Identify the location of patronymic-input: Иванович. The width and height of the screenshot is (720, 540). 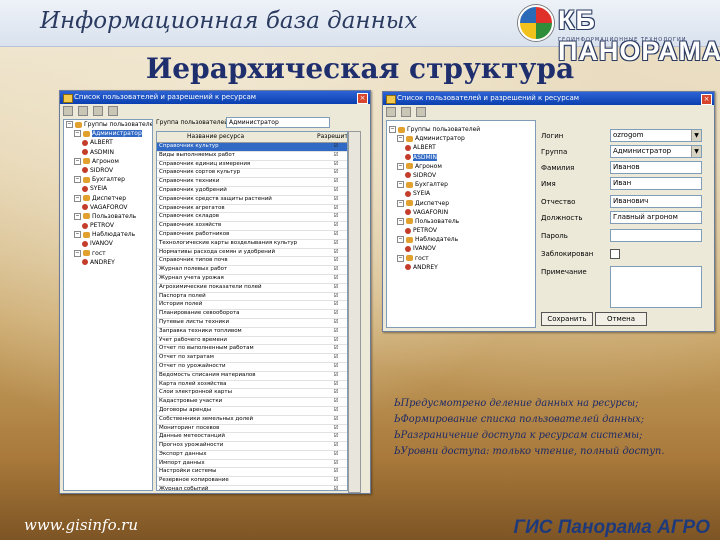
(656, 201).